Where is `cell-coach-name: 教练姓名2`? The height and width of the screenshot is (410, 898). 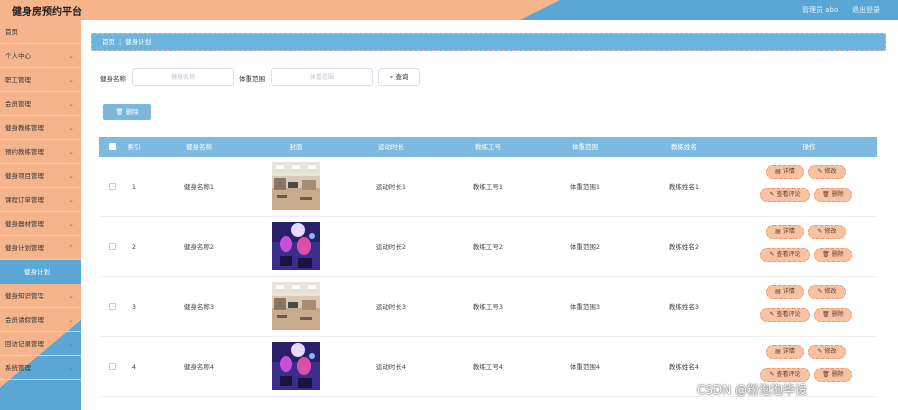
cell-coach-name: 教练姓名2 is located at coordinates (684, 247).